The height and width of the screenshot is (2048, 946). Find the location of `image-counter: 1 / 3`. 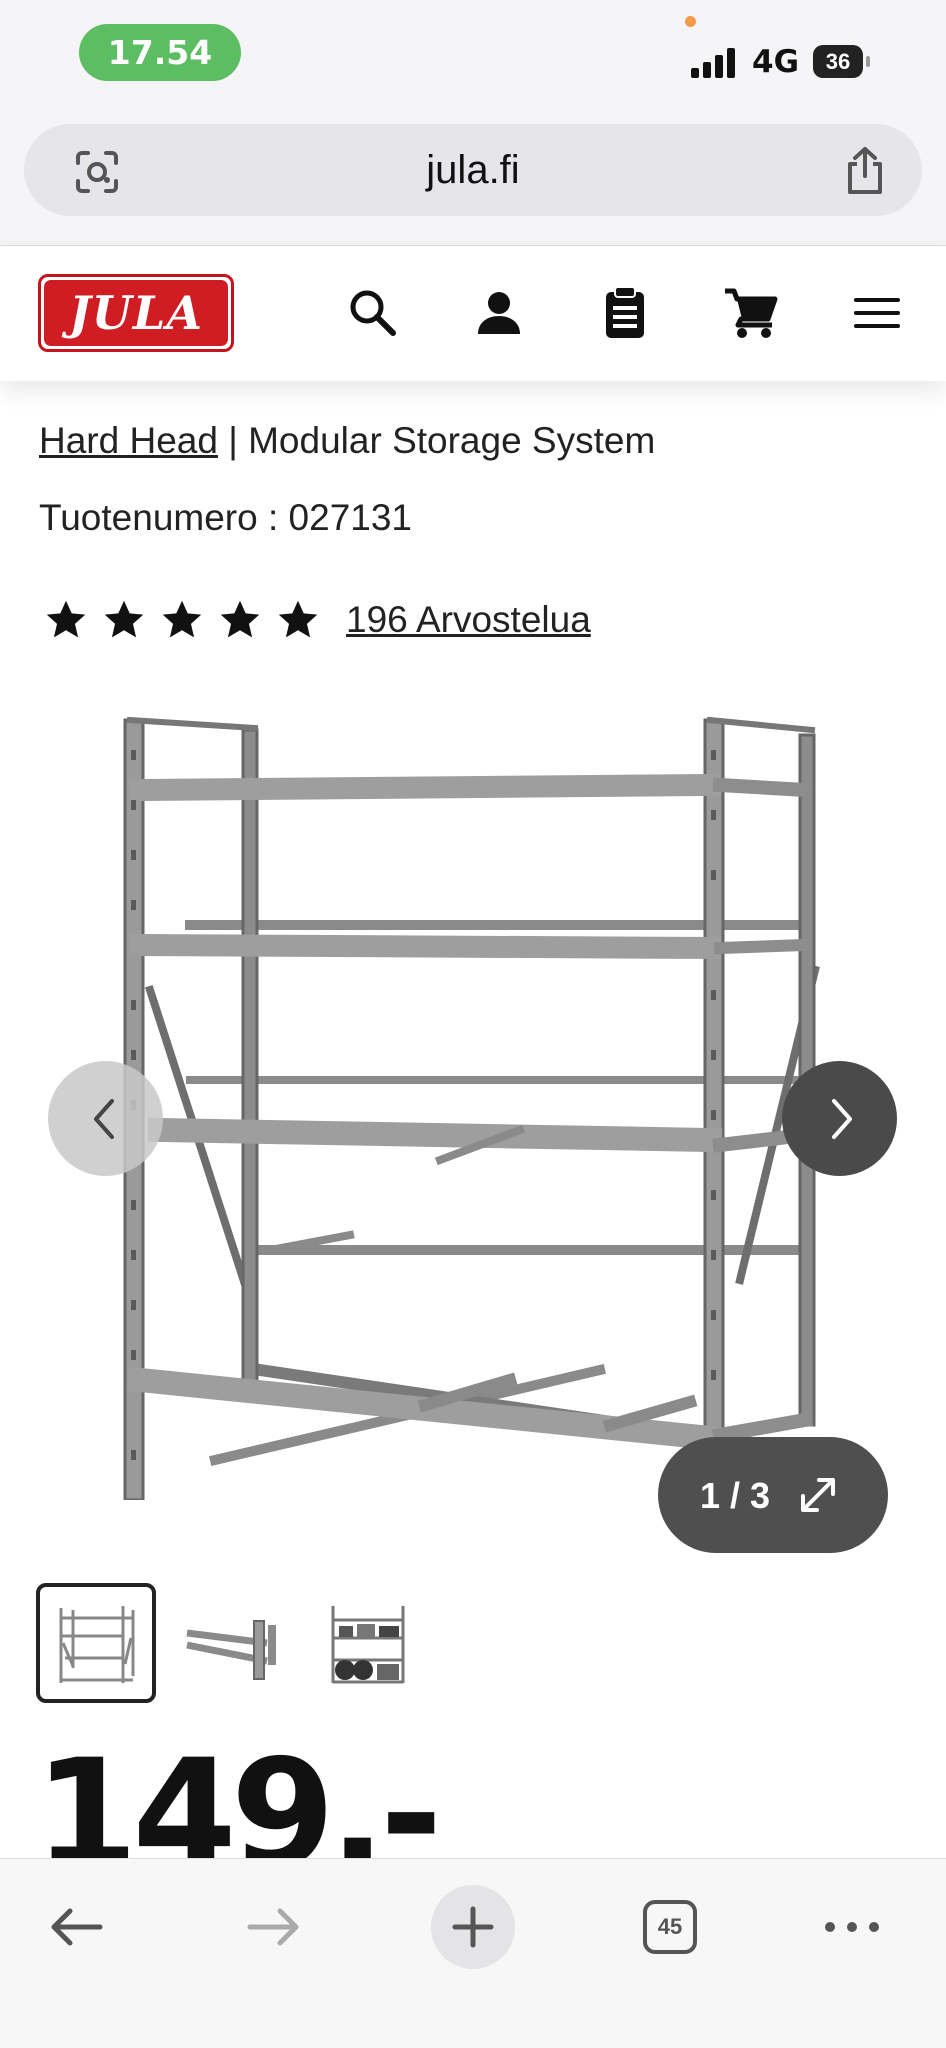

image-counter: 1 / 3 is located at coordinates (735, 1495).